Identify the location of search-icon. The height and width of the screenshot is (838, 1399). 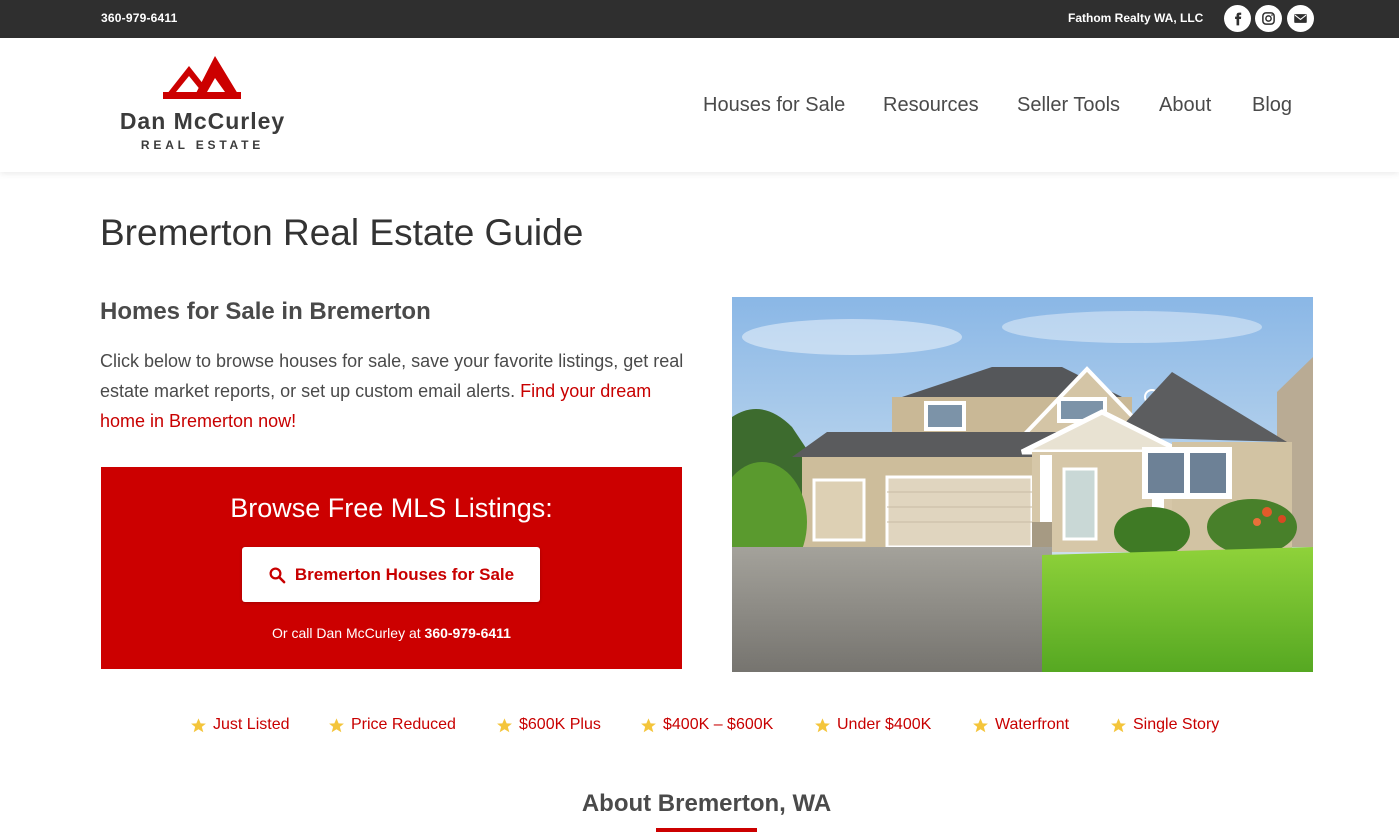
(277, 575).